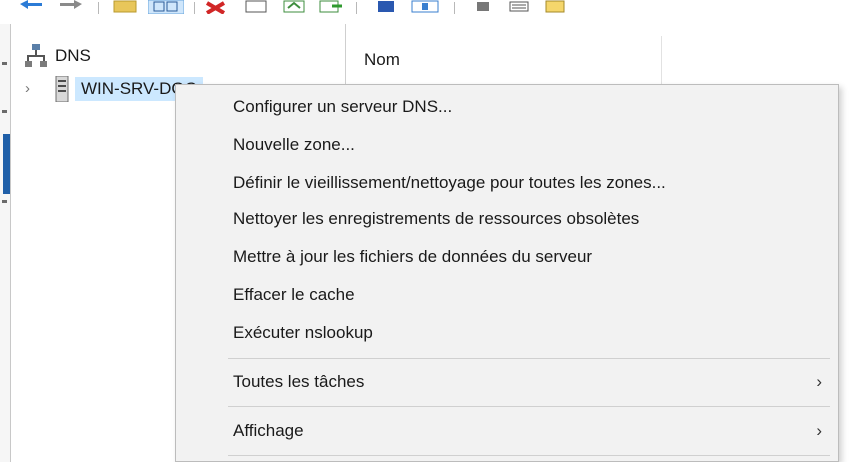 Image resolution: width=862 pixels, height=462 pixels. Describe the element at coordinates (507, 431) in the screenshot. I see `menu-item-view: Affichage ›` at that location.